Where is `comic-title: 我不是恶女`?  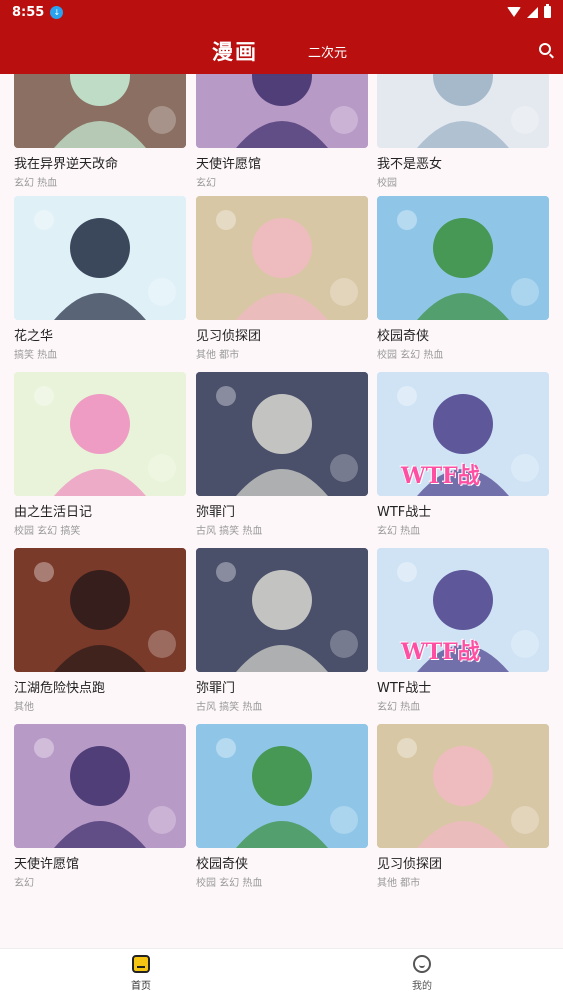 comic-title: 我不是恶女 is located at coordinates (463, 162).